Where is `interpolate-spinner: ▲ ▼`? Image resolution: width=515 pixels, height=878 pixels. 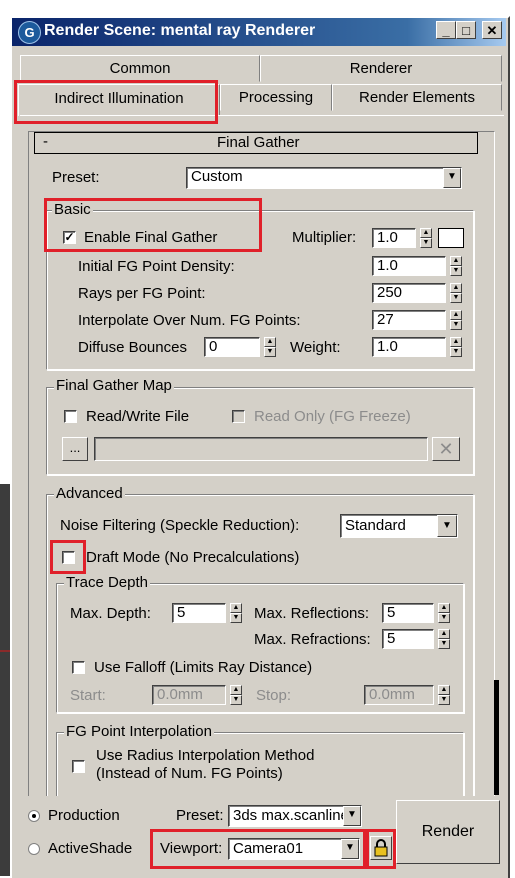
interpolate-spinner: ▲ ▼ is located at coordinates (456, 320).